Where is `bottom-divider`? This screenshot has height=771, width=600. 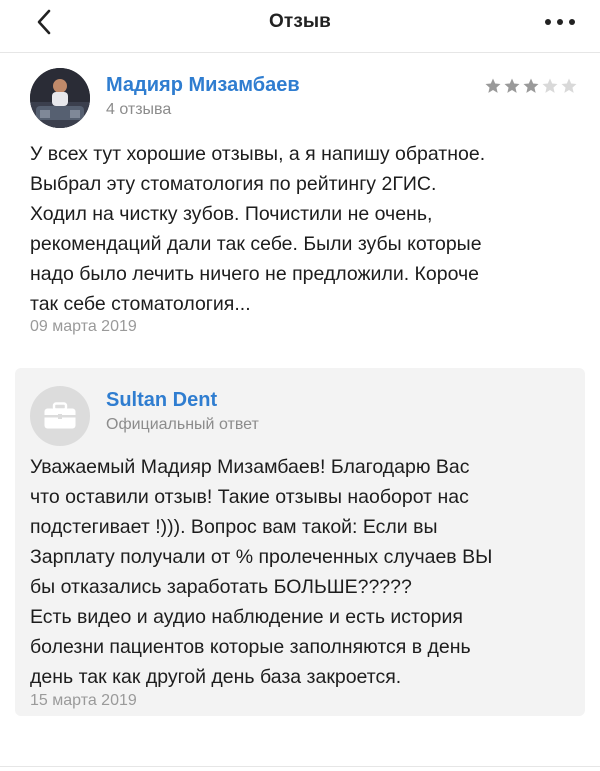
bottom-divider is located at coordinates (300, 766).